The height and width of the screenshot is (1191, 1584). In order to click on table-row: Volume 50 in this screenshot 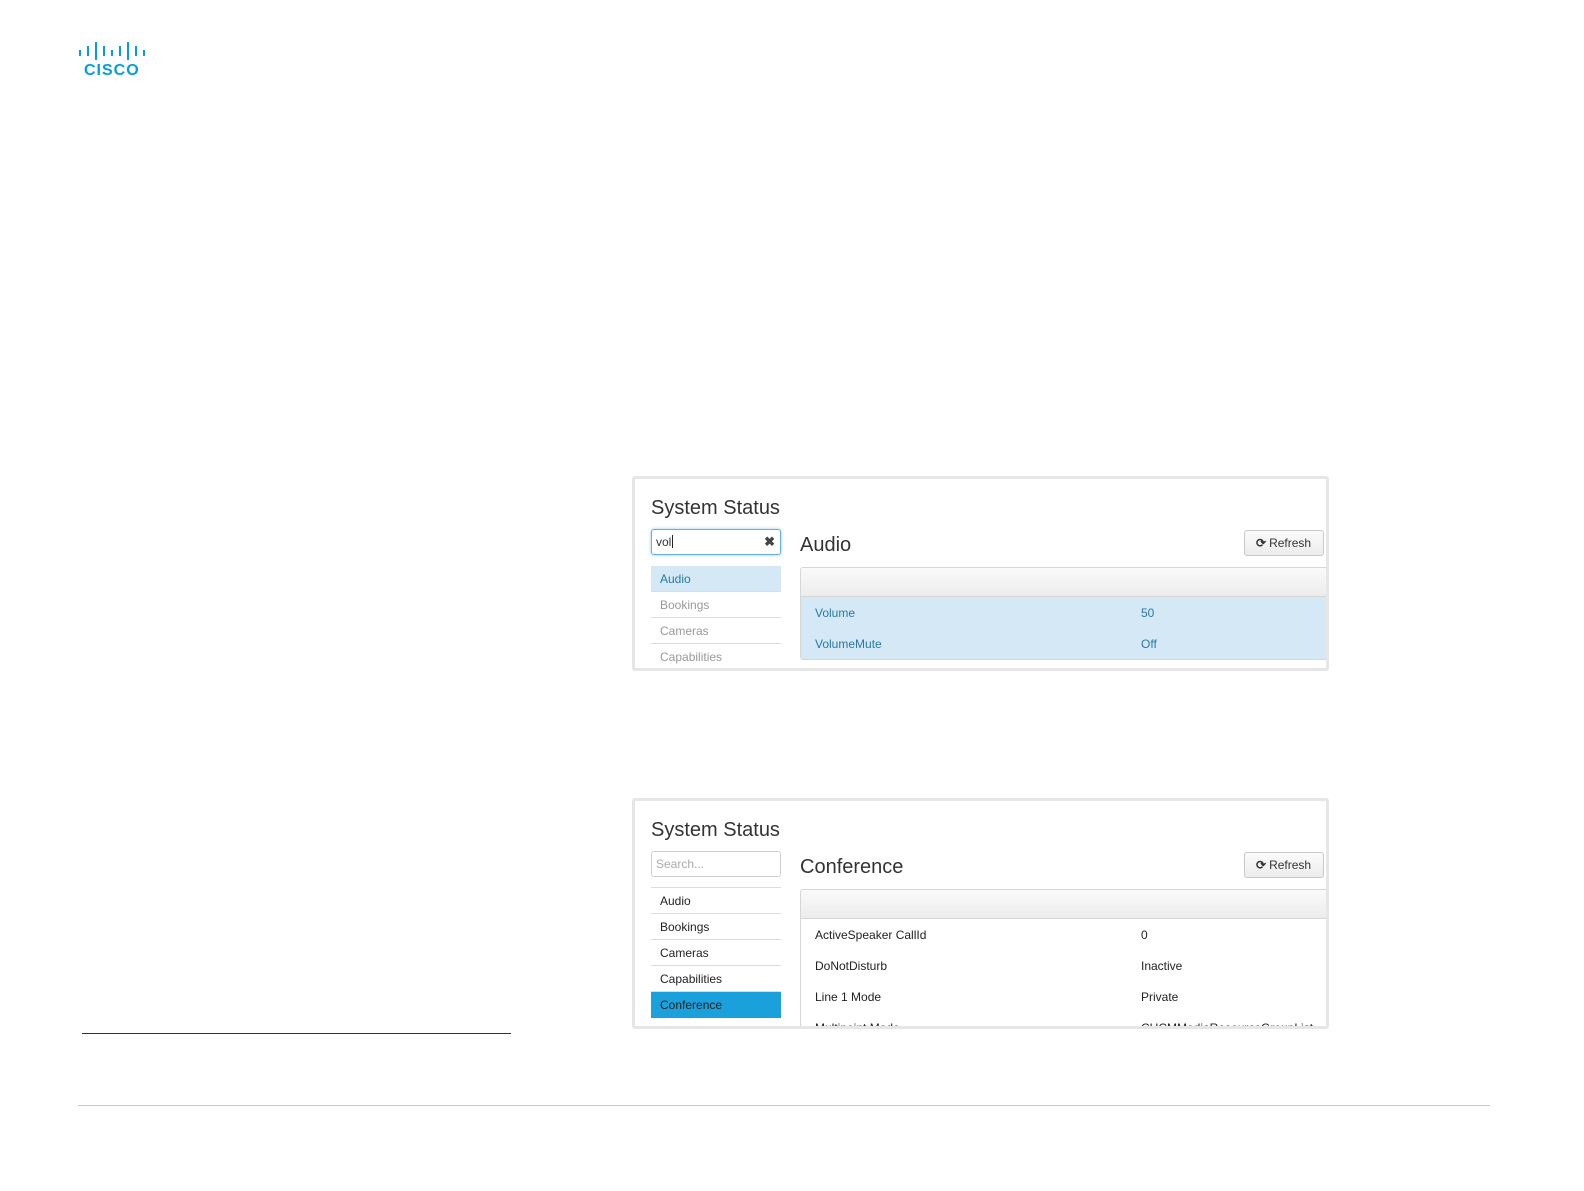, I will do `click(1063, 612)`.